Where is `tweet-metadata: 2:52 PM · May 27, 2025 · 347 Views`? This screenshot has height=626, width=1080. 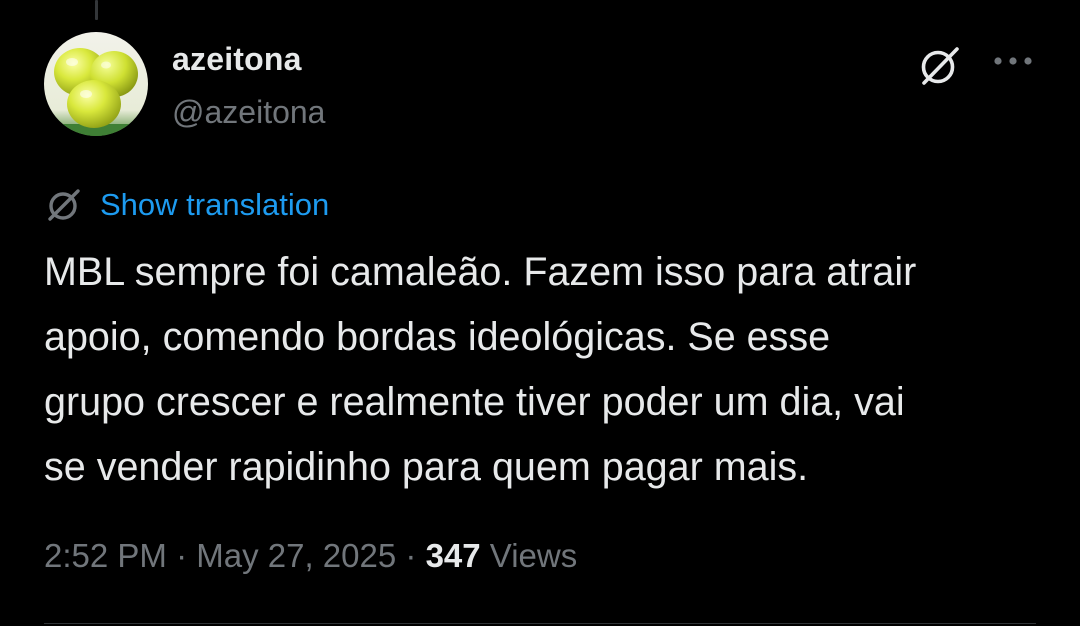
tweet-metadata: 2:52 PM · May 27, 2025 · 347 Views is located at coordinates (310, 556).